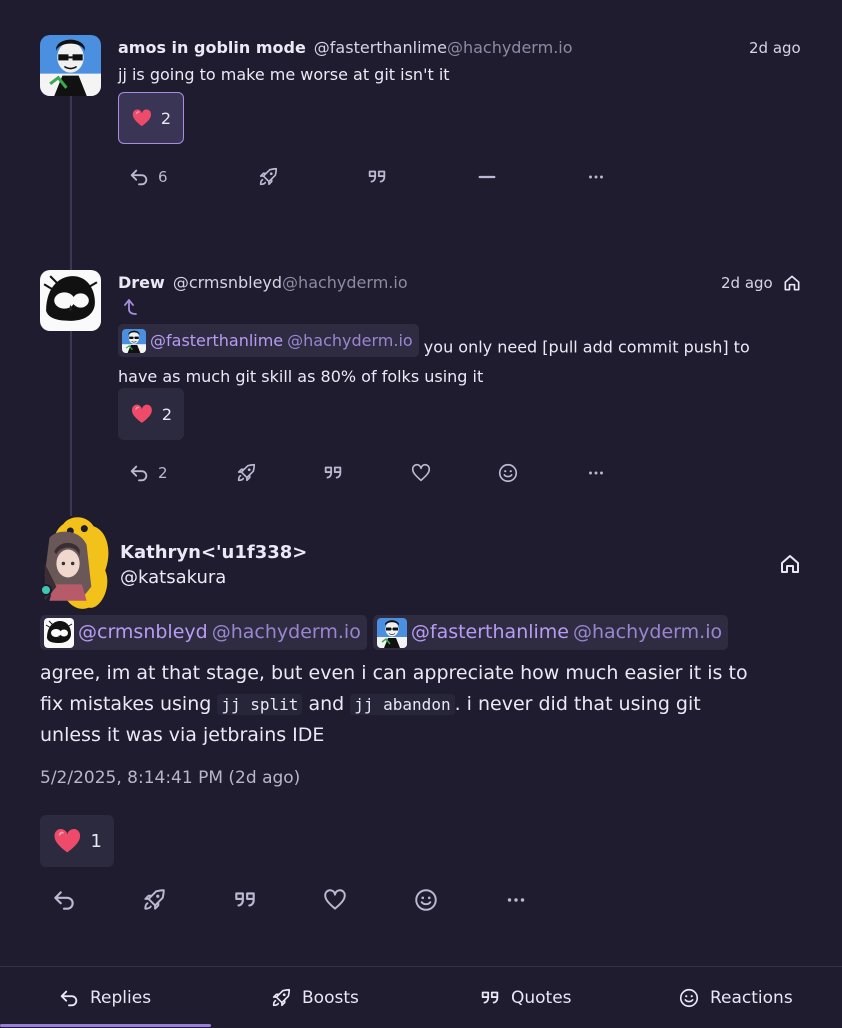 The height and width of the screenshot is (1028, 842). I want to click on reply-button, so click(64, 900).